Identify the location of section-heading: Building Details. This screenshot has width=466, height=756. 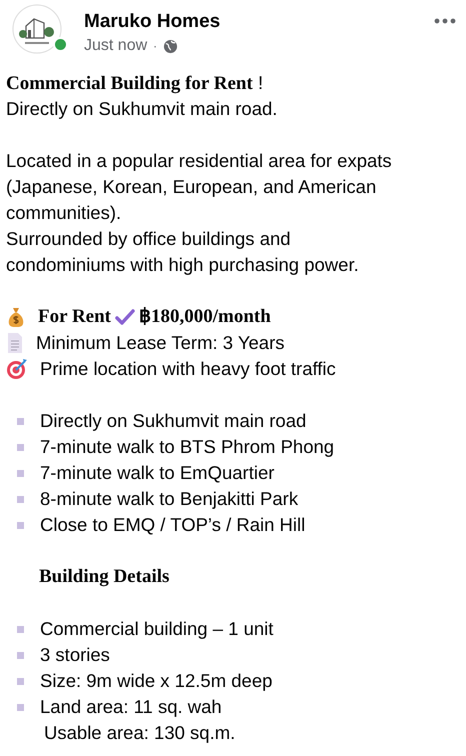
(104, 577).